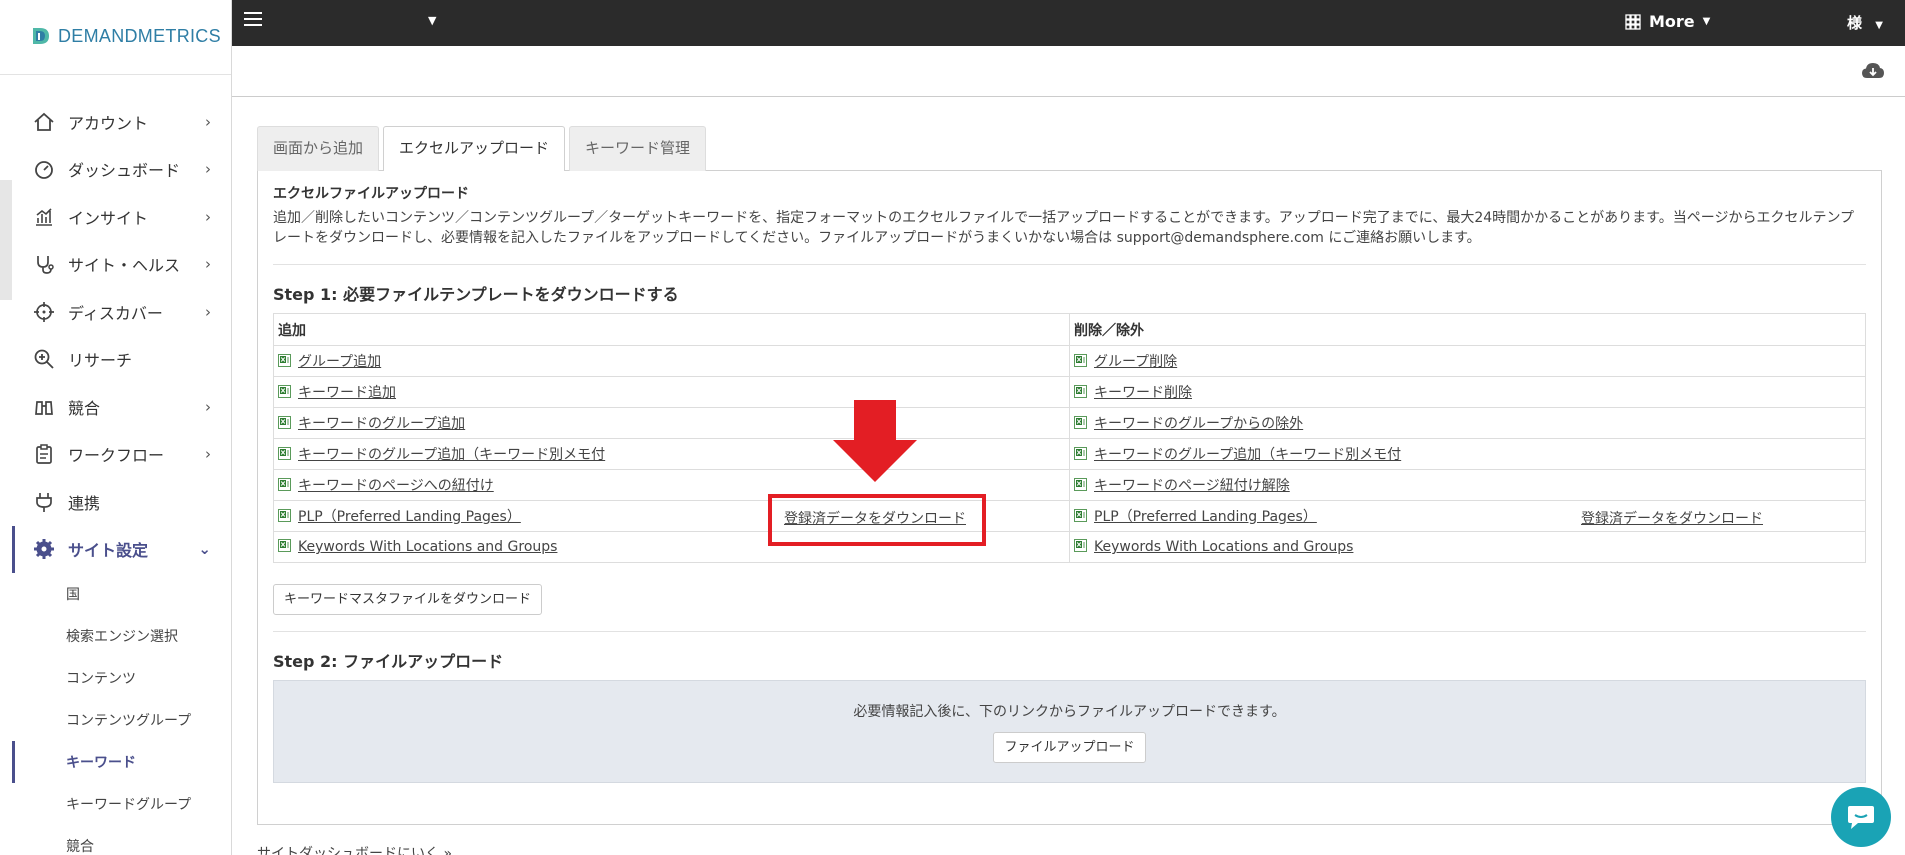 The width and height of the screenshot is (1905, 855). Describe the element at coordinates (84, 503) in the screenshot. I see `sidebar-item-label: 連携` at that location.